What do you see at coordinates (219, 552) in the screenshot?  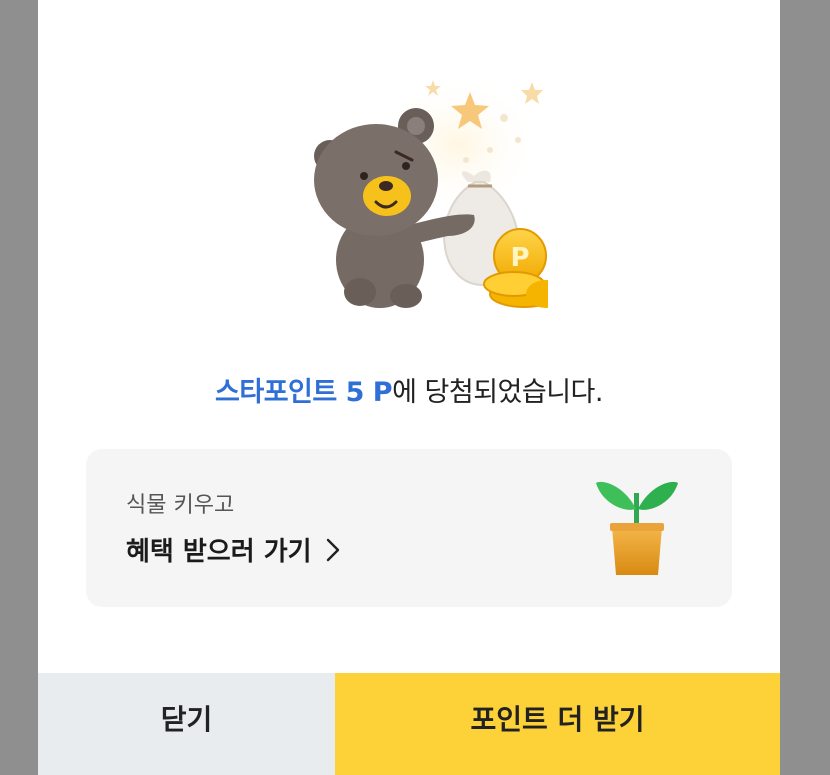 I see `promo-title: 혜택 받으러 가기` at bounding box center [219, 552].